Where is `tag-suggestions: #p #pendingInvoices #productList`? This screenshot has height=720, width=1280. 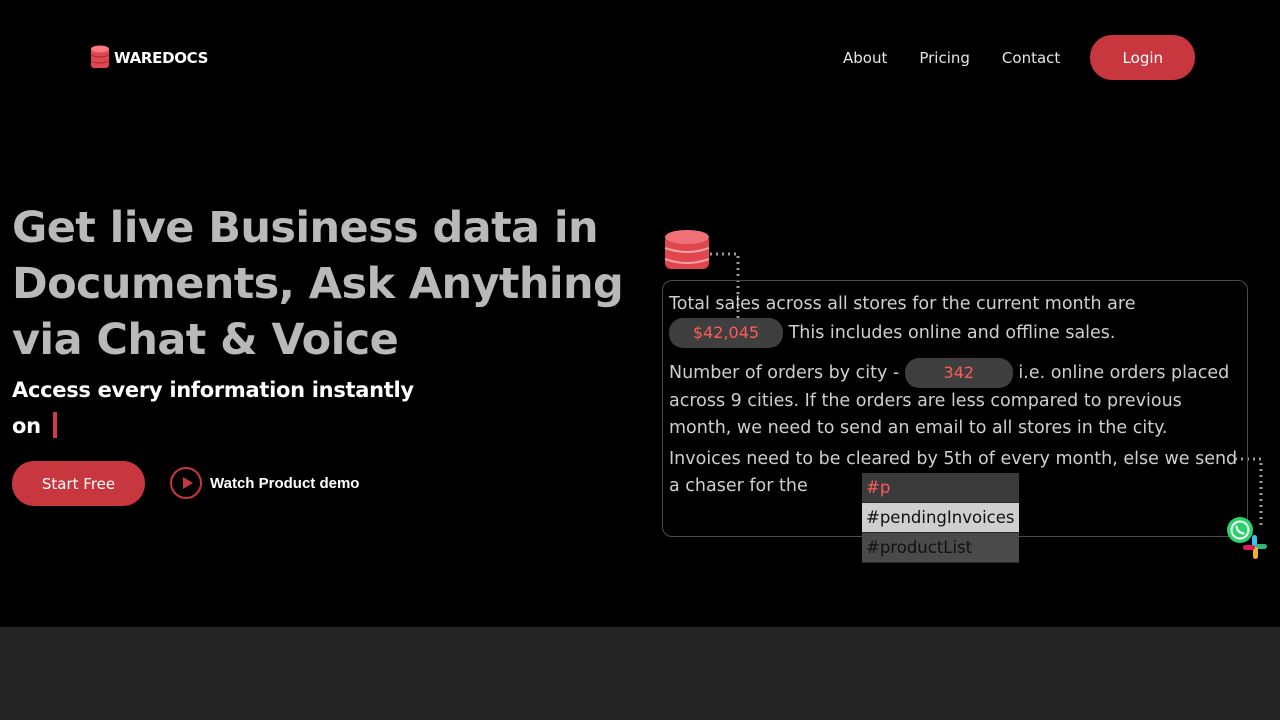
tag-suggestions: #p #pendingInvoices #productList is located at coordinates (940, 518).